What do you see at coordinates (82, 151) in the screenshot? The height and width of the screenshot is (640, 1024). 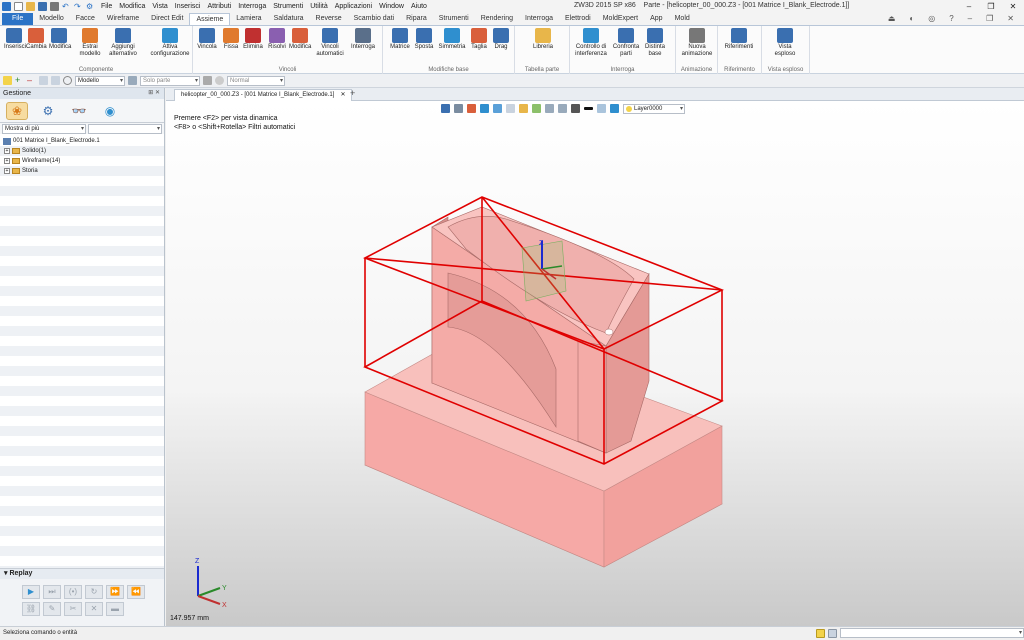 I see `tree-item-solido: + Solido(1)` at bounding box center [82, 151].